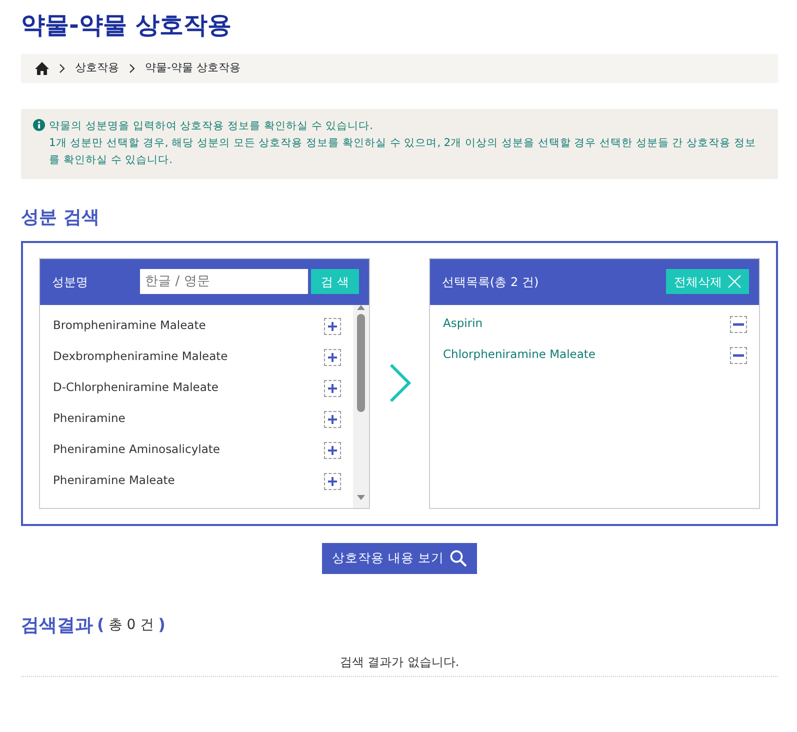 This screenshot has width=797, height=732. Describe the element at coordinates (403, 152) in the screenshot. I see `info-text: 1개 성분만 선택할 경우, 해당 성분의 모든 상호작용 정보를 확인하실 수 있으며, 2개 이상의 성분을 선택할 경우 선택한 성분들 간 상호작용 정보를 확인하실 수 있습니다.` at that location.